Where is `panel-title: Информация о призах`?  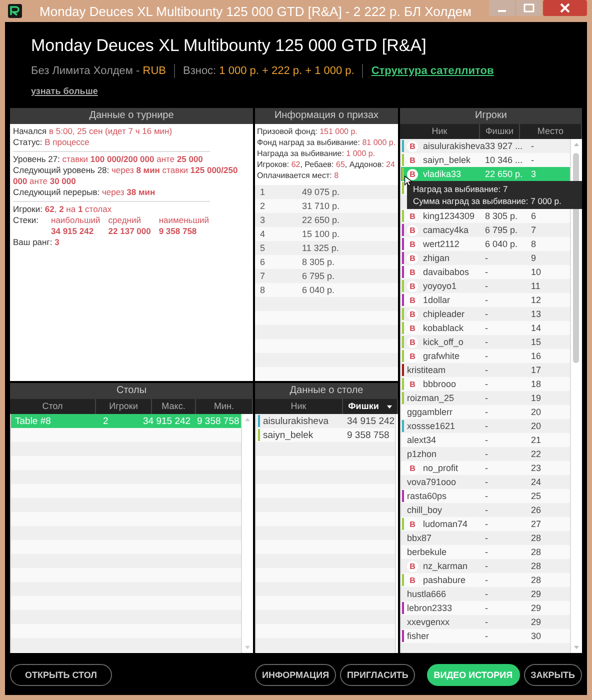 panel-title: Информация о призах is located at coordinates (326, 116).